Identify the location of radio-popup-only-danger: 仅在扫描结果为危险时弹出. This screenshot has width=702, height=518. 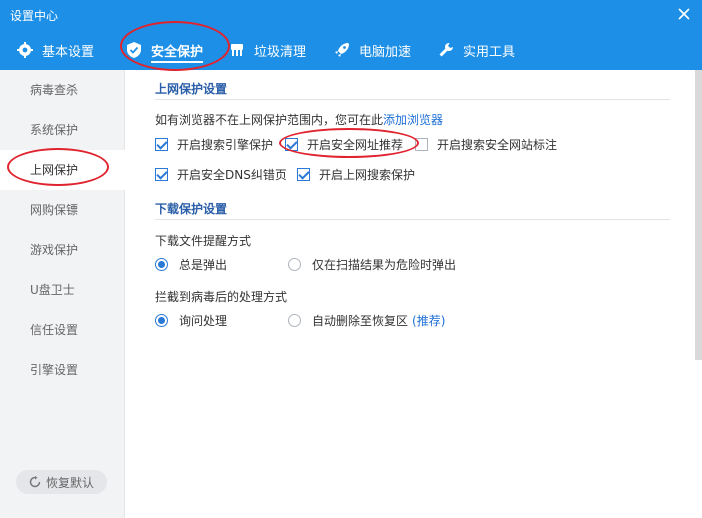
(372, 264).